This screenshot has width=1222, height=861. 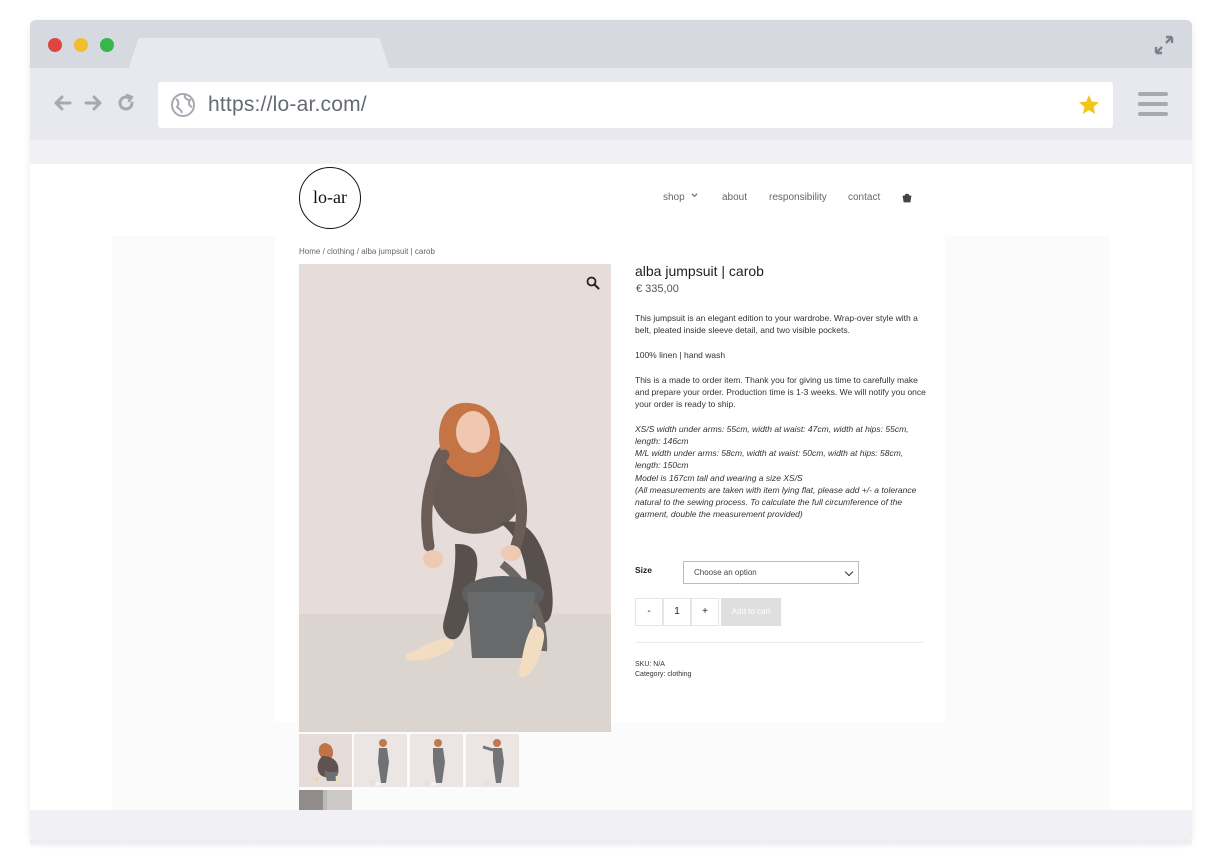 What do you see at coordinates (644, 570) in the screenshot?
I see `size-label: Size` at bounding box center [644, 570].